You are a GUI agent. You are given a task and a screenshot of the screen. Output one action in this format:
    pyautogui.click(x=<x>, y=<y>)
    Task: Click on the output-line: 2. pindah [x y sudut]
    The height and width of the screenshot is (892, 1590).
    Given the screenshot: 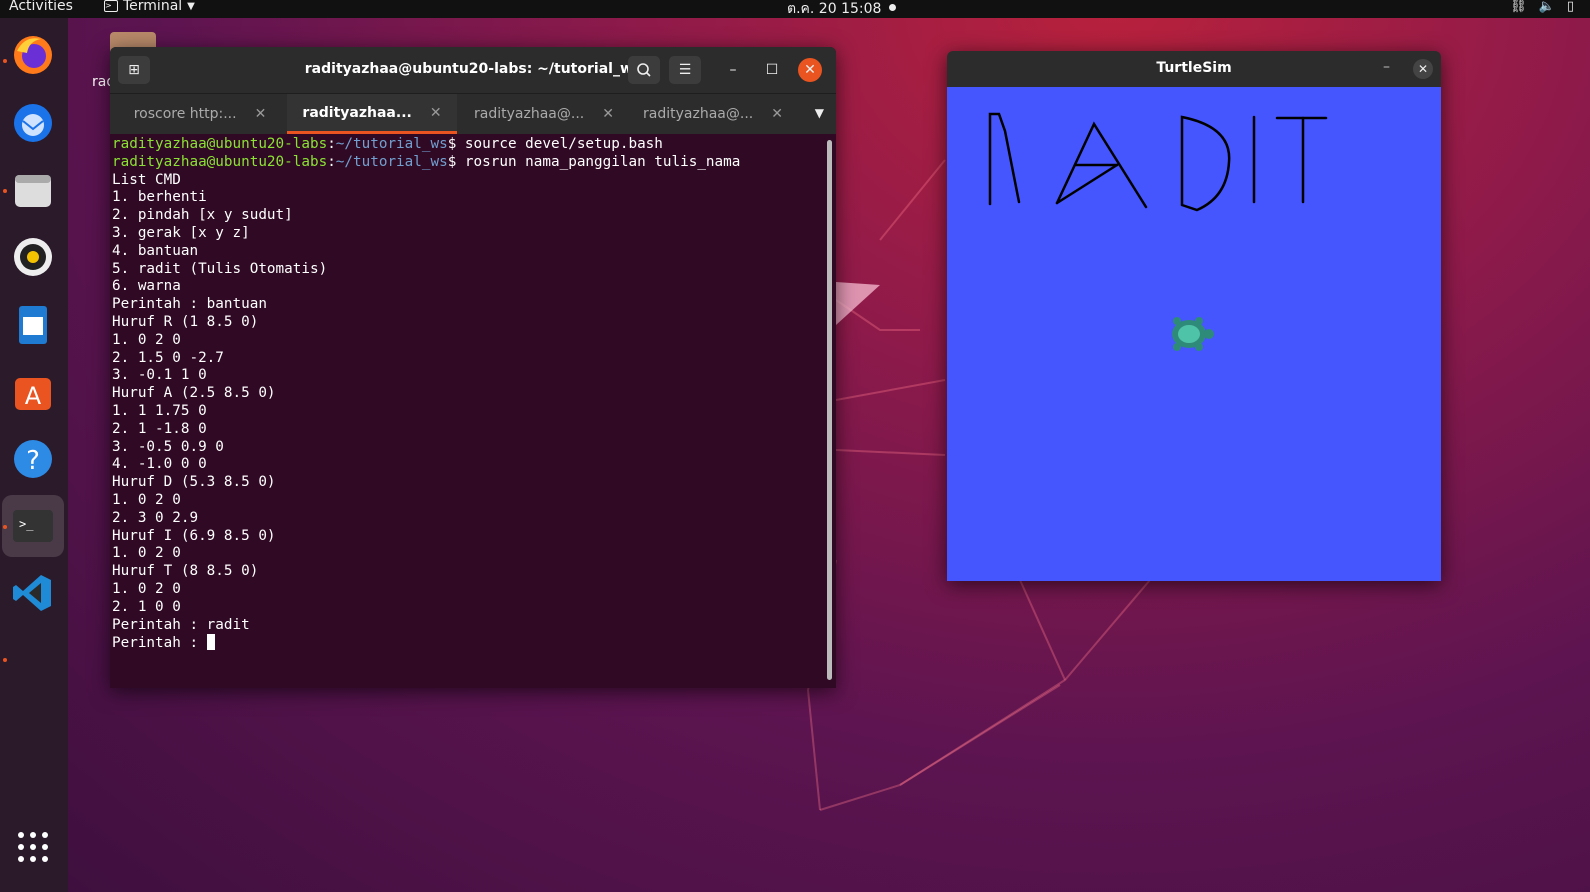 What is the action you would take?
    pyautogui.click(x=202, y=215)
    